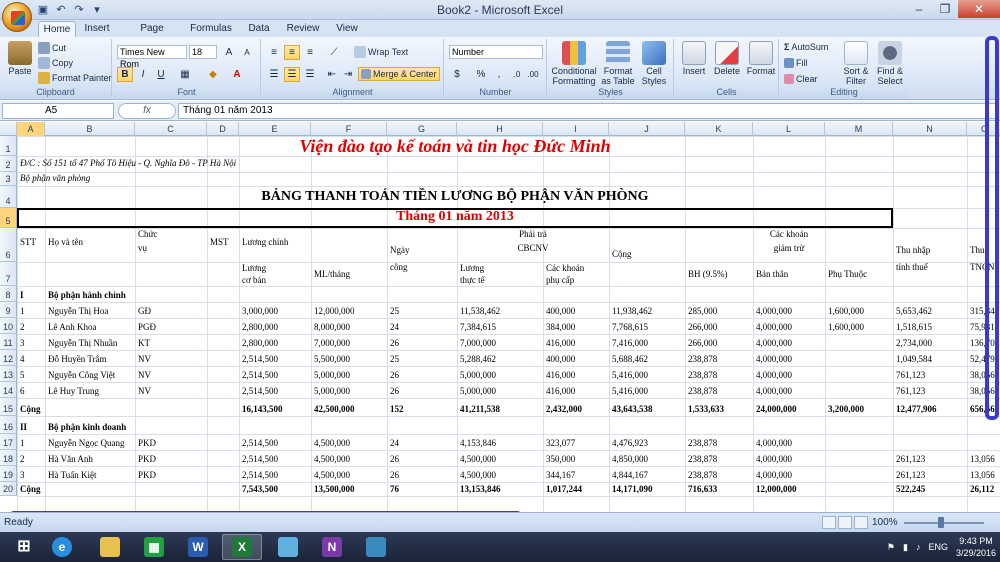 The image size is (1000, 562). I want to click on orientation-icon: ⟋, so click(334, 52).